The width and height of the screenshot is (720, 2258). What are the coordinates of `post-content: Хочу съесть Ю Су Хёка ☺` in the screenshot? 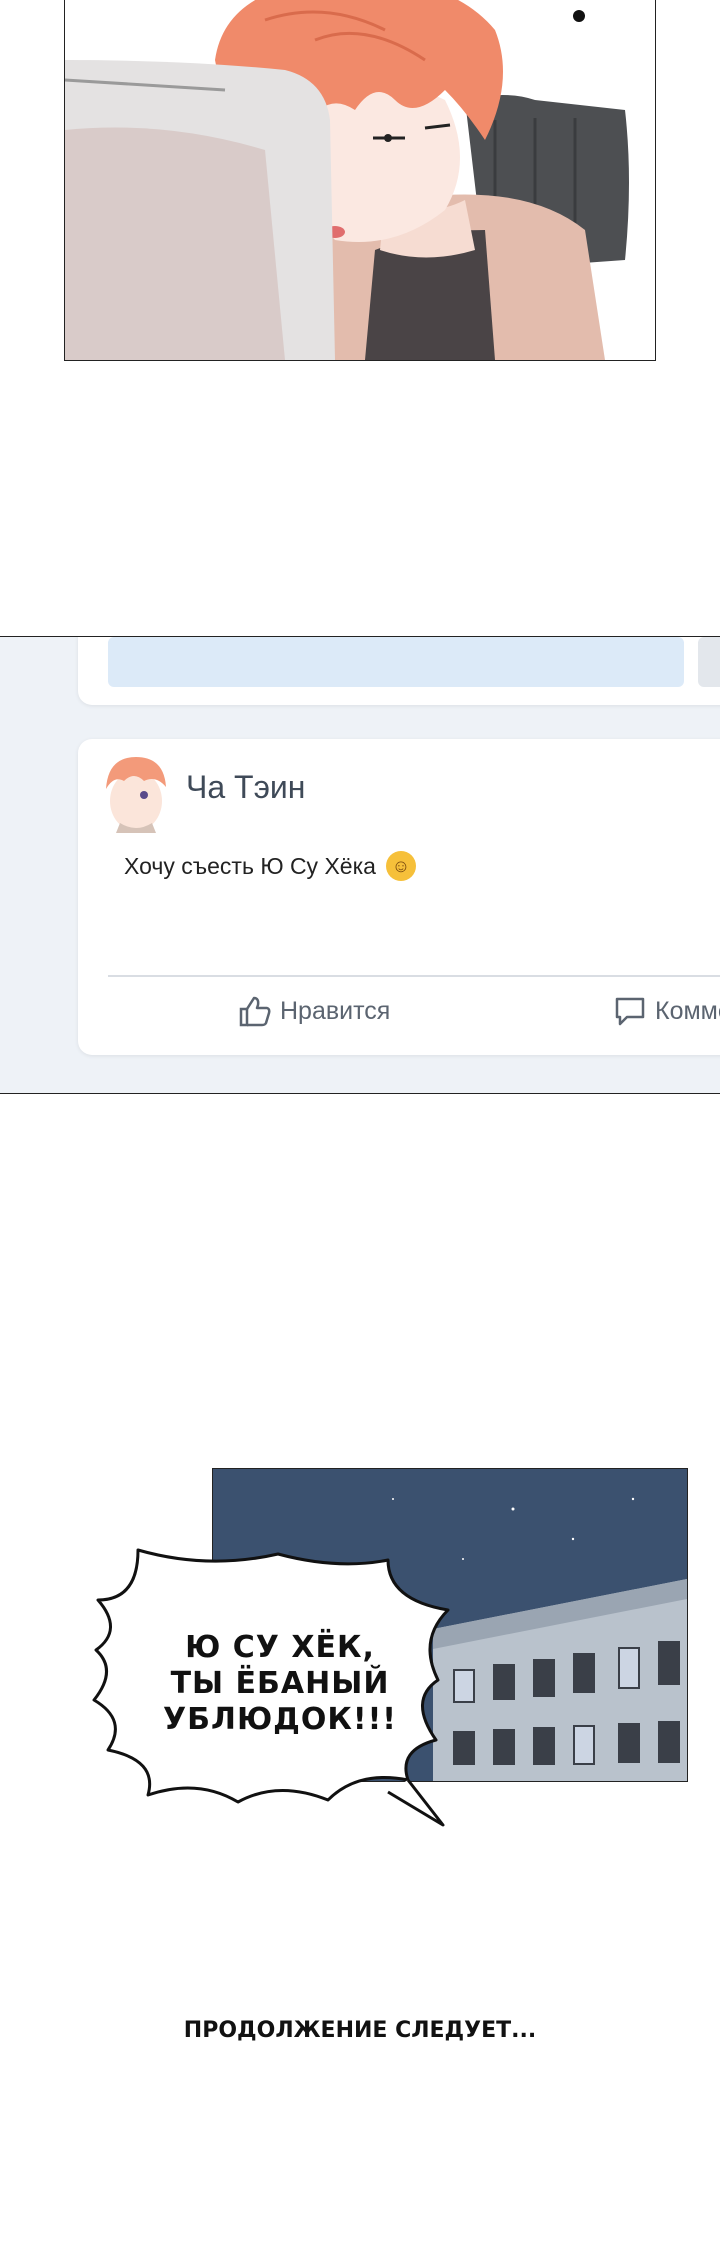 It's located at (270, 866).